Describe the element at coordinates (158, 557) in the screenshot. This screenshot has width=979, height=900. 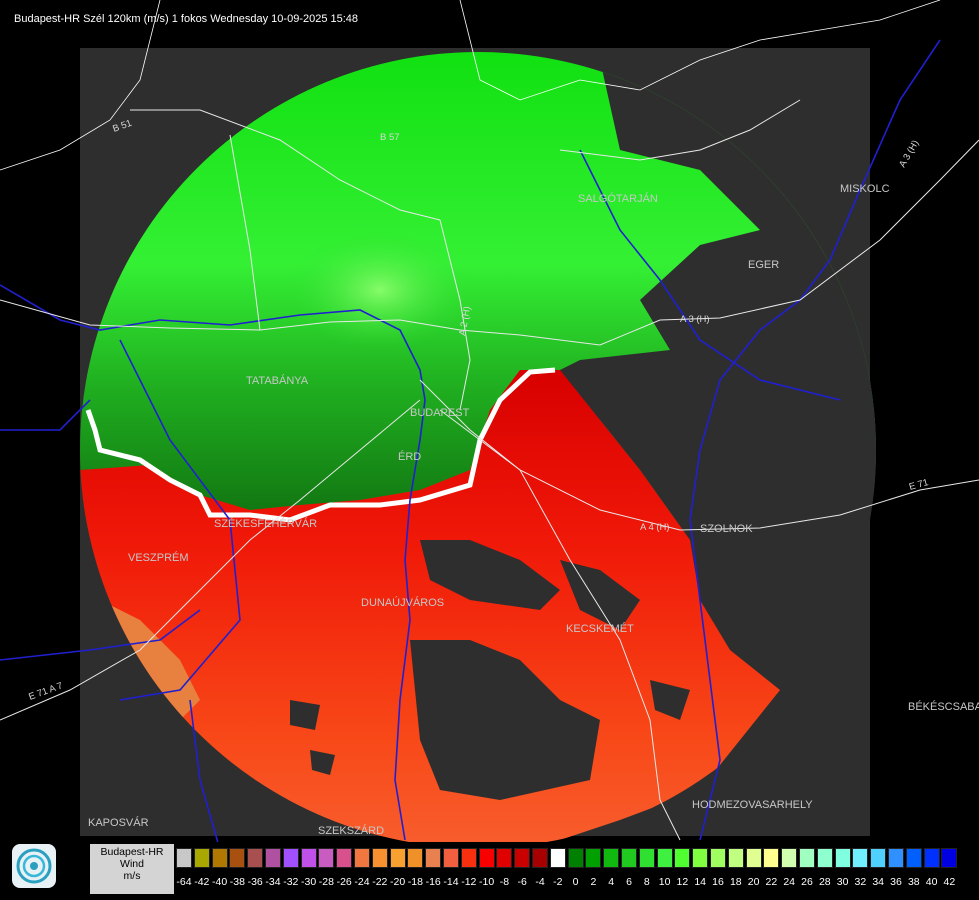
I see `city-label-veszprem: VESZPRÉM` at that location.